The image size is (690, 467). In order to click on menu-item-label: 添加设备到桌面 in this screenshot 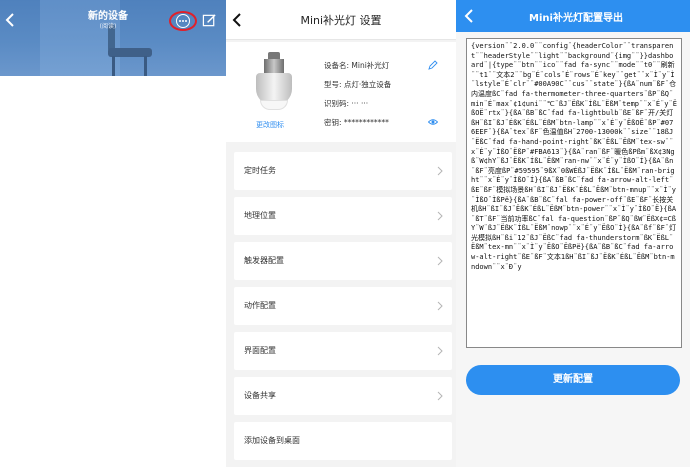, I will do `click(272, 440)`.